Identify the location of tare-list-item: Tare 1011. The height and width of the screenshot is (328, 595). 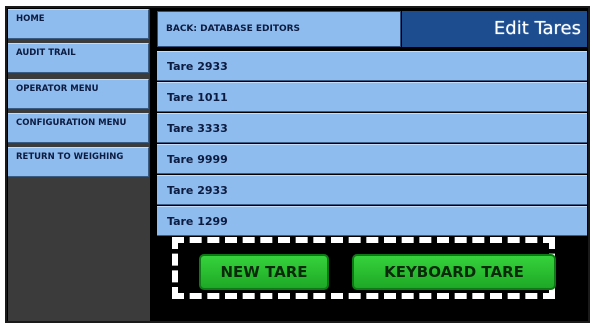
(372, 97).